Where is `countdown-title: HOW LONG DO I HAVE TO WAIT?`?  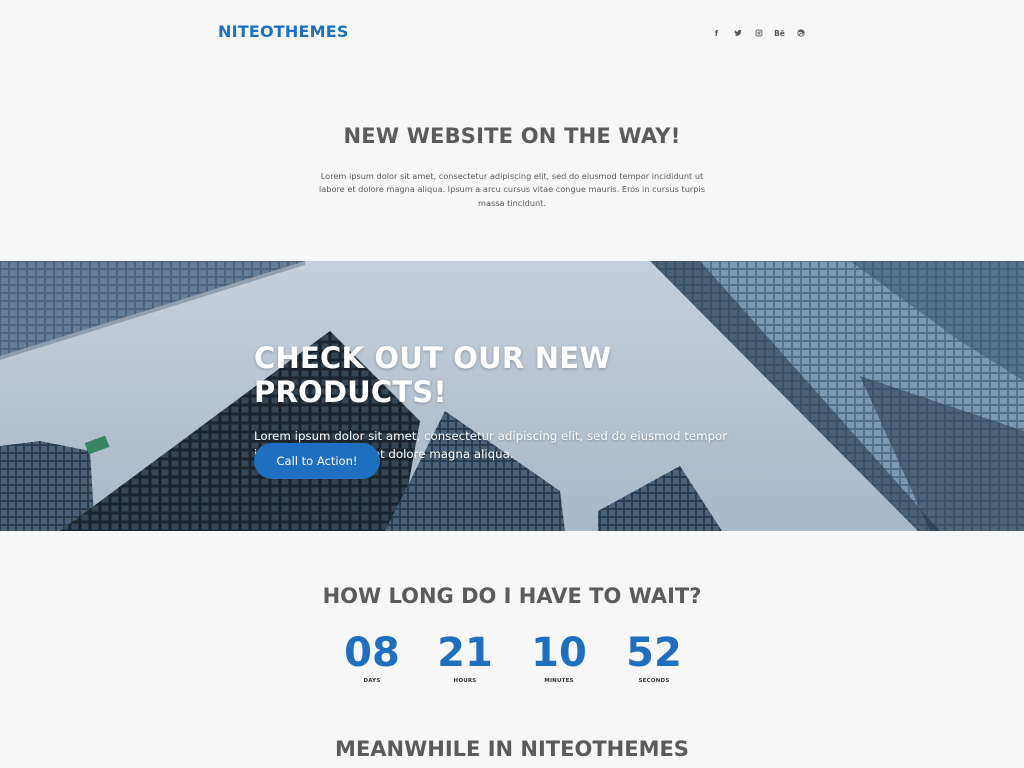
countdown-title: HOW LONG DO I HAVE TO WAIT? is located at coordinates (512, 596).